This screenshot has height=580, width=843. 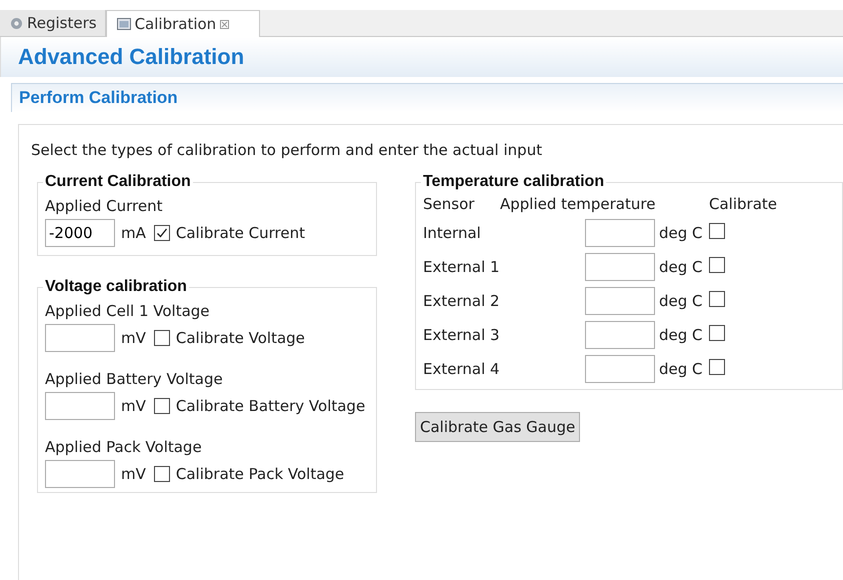 I want to click on field-label: Applied Current, so click(x=104, y=206).